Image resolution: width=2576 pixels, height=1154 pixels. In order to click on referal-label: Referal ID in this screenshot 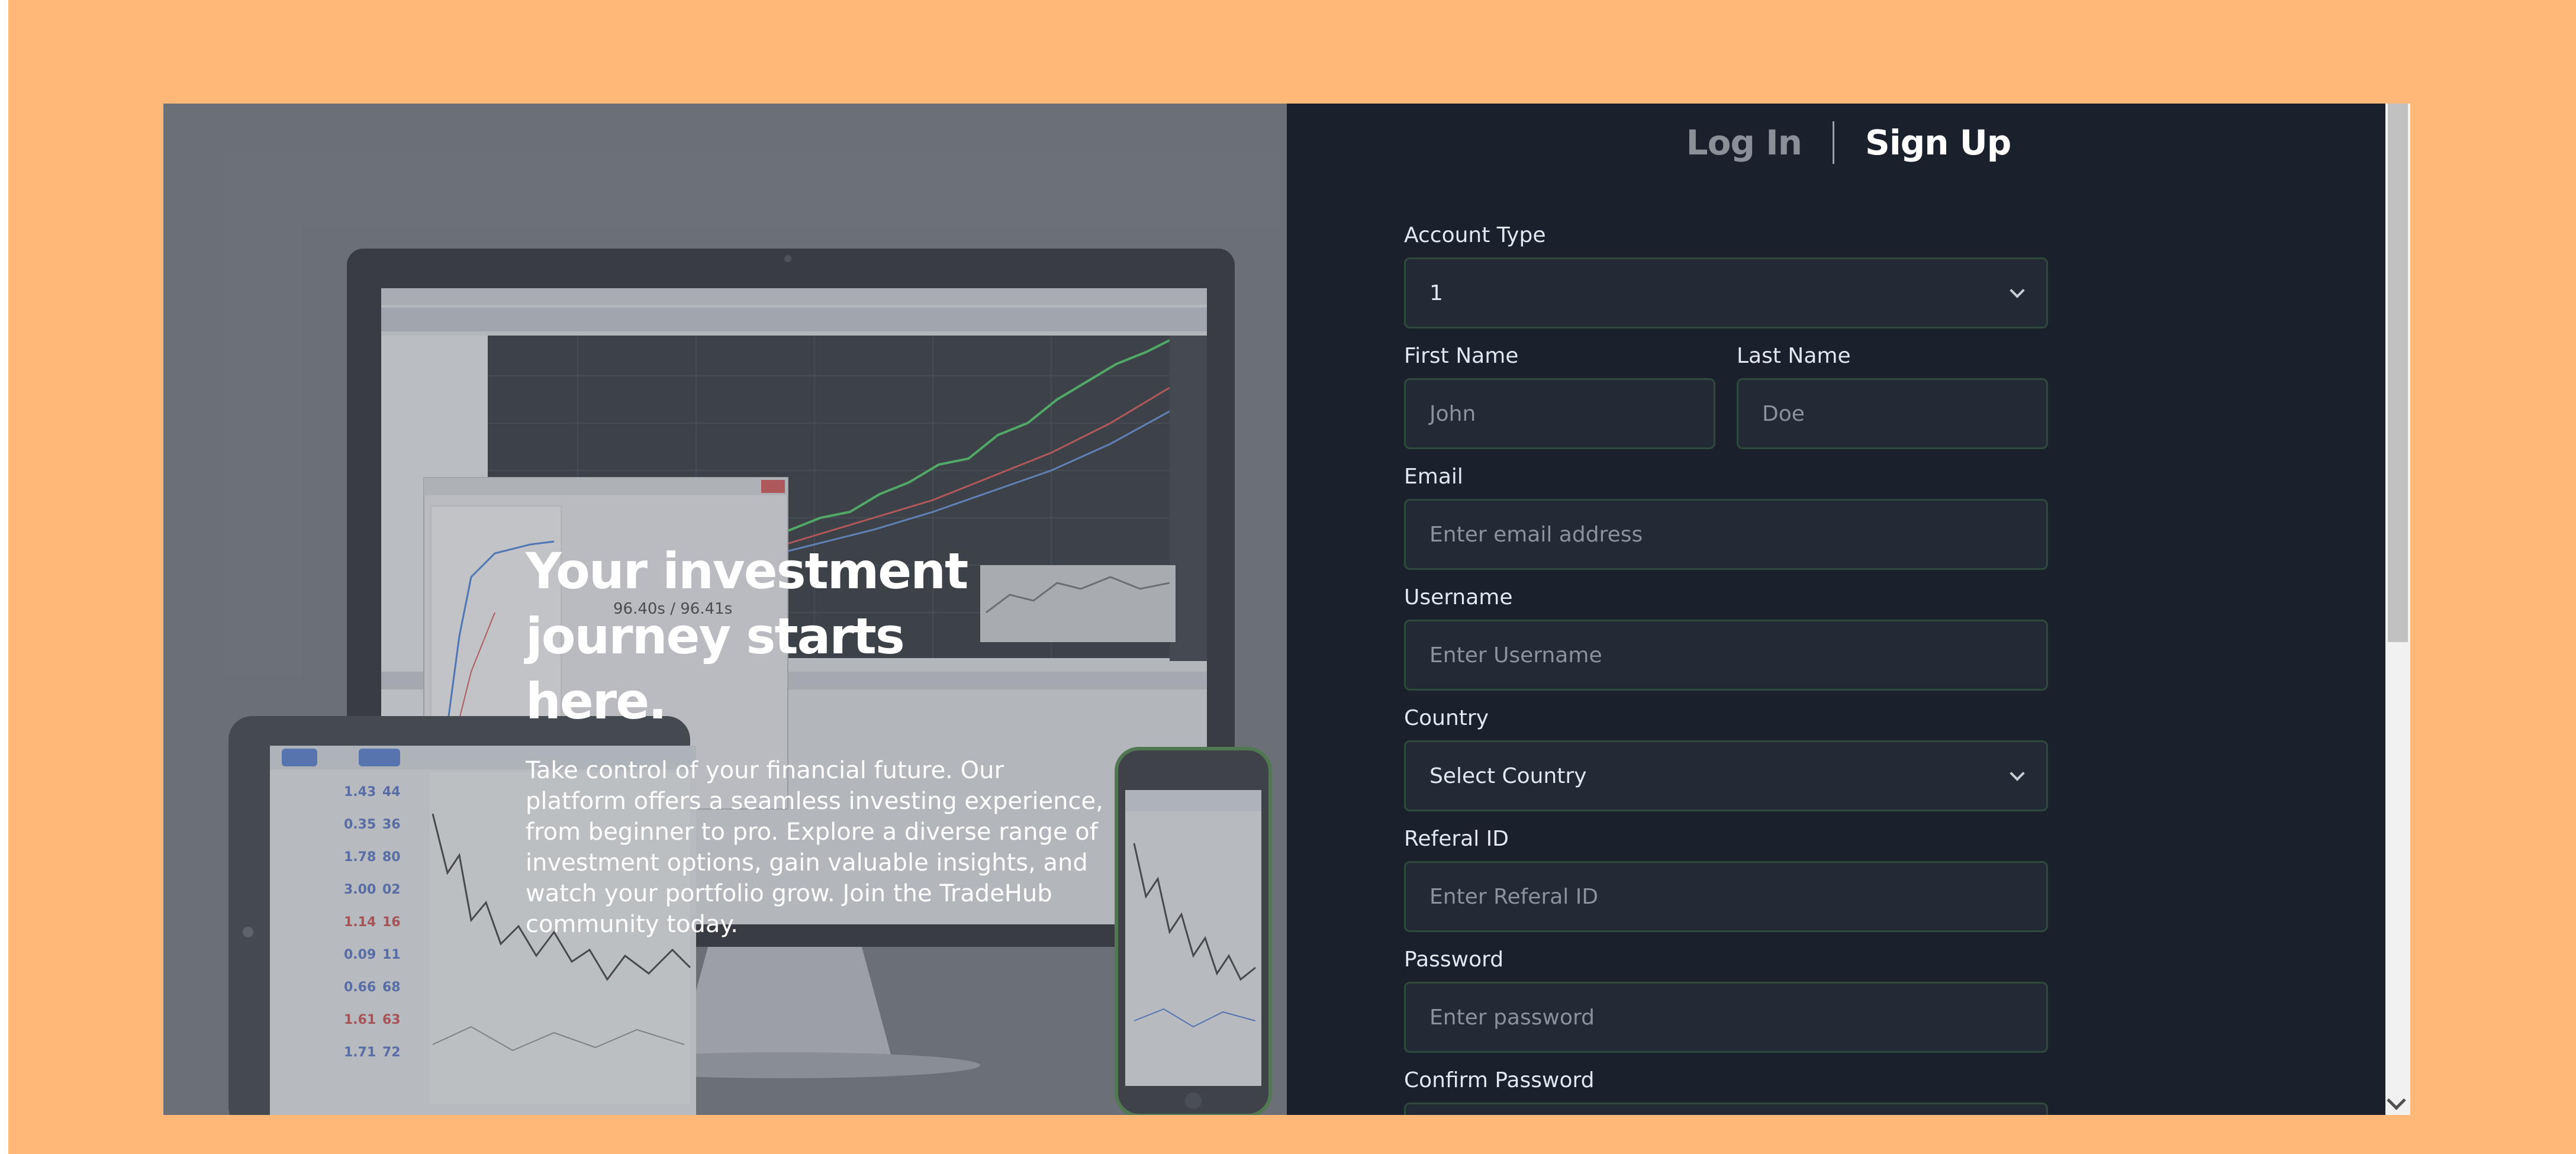, I will do `click(1456, 839)`.